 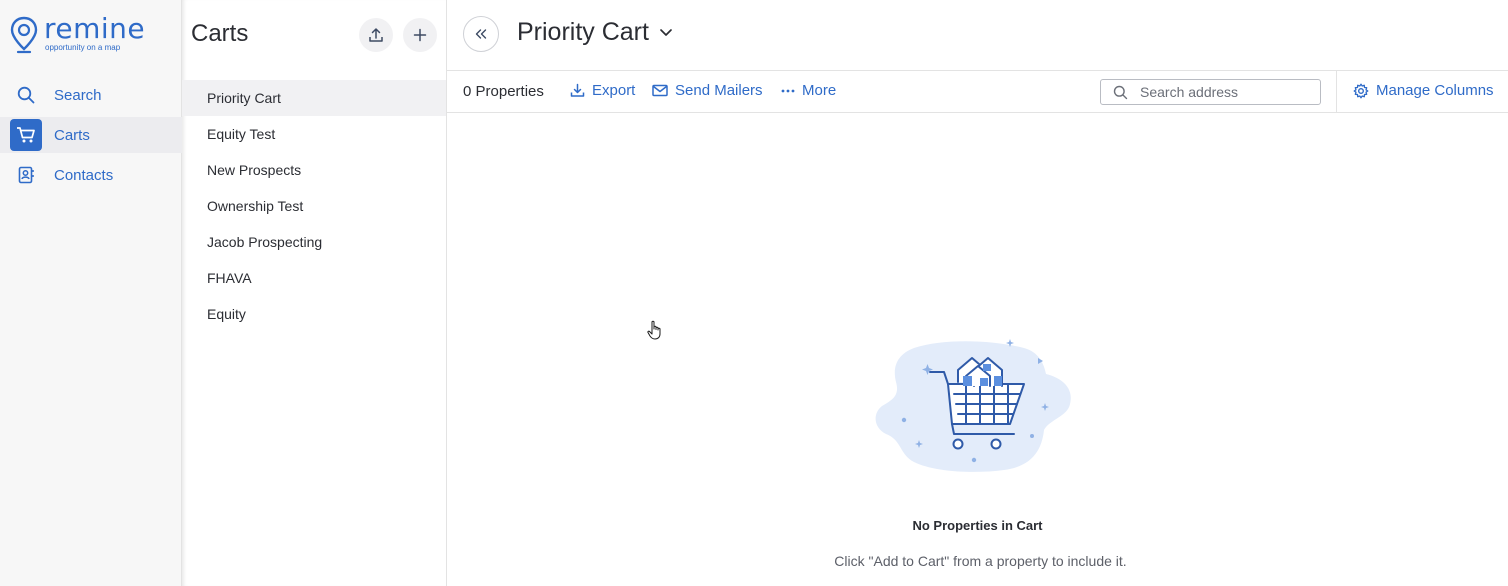 I want to click on collapse-panel-button, so click(x=481, y=34).